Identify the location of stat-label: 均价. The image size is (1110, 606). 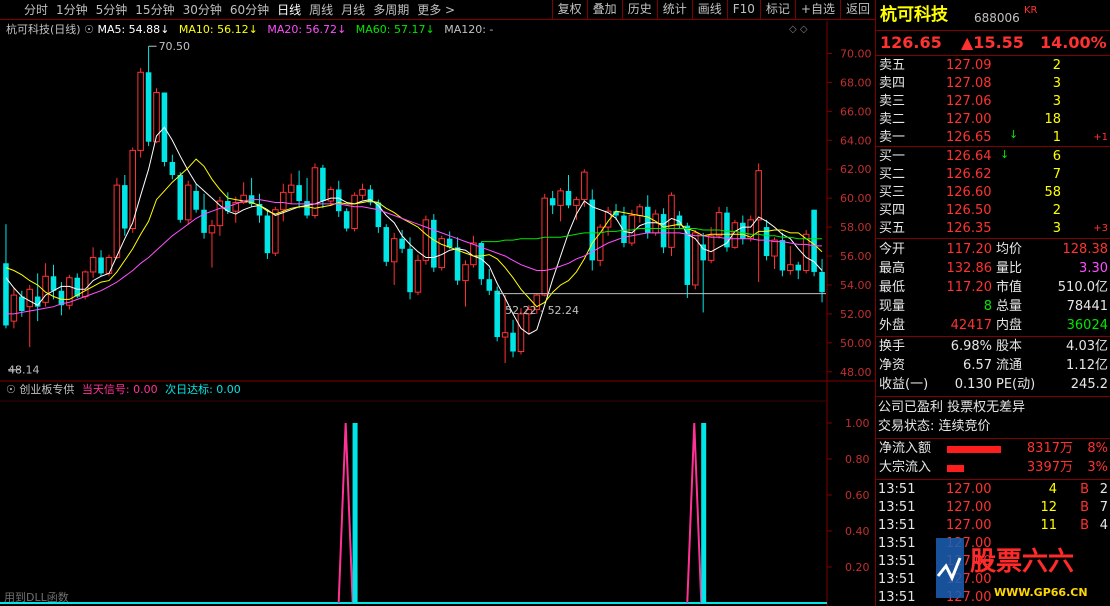
(1009, 249).